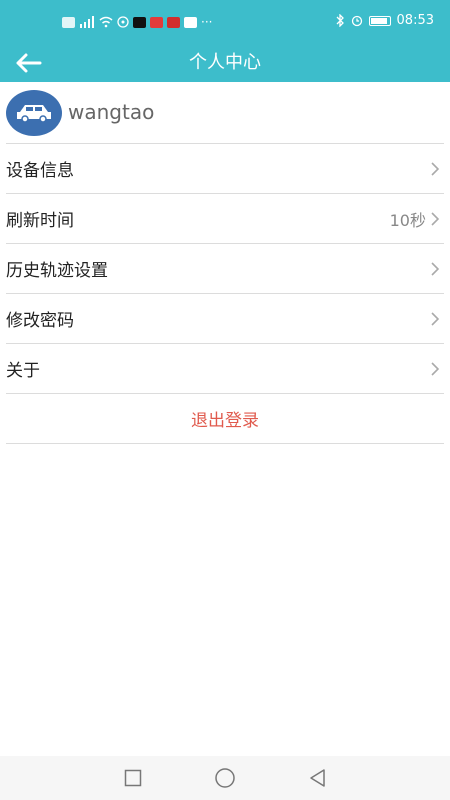 The height and width of the screenshot is (800, 450). What do you see at coordinates (340, 20) in the screenshot?
I see `bluetooth-icon` at bounding box center [340, 20].